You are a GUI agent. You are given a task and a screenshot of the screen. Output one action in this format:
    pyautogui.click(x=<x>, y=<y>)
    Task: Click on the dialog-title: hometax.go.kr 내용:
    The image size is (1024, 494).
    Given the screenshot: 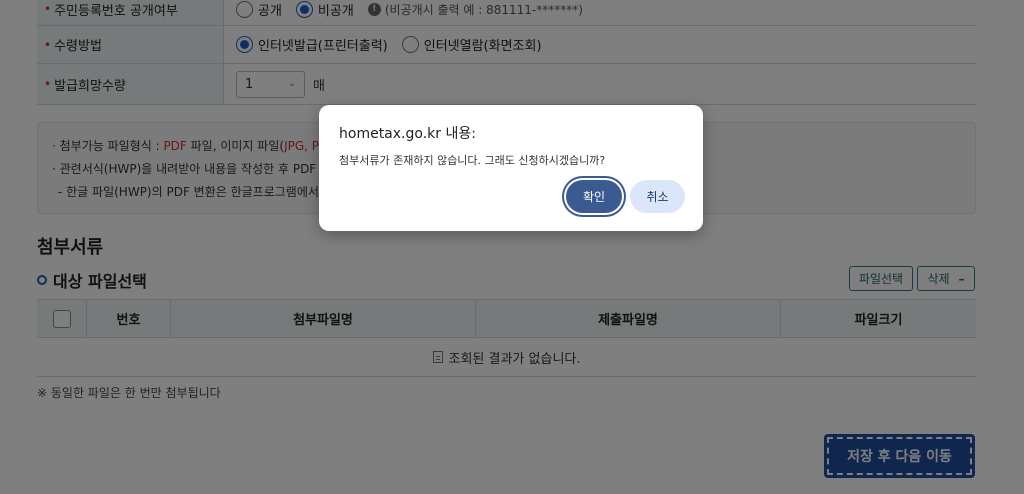 What is the action you would take?
    pyautogui.click(x=407, y=134)
    